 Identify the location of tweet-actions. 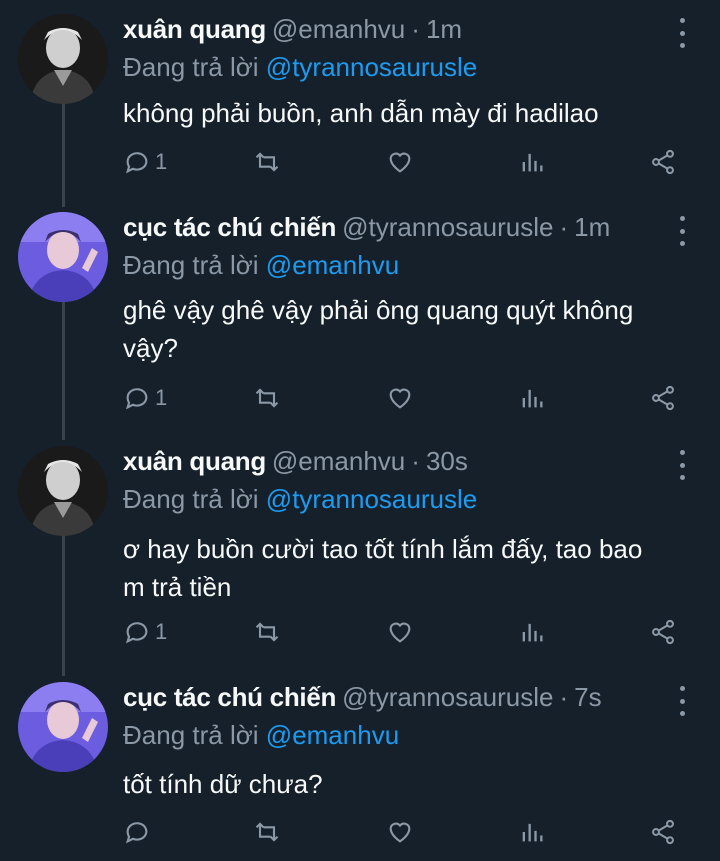
(403, 836).